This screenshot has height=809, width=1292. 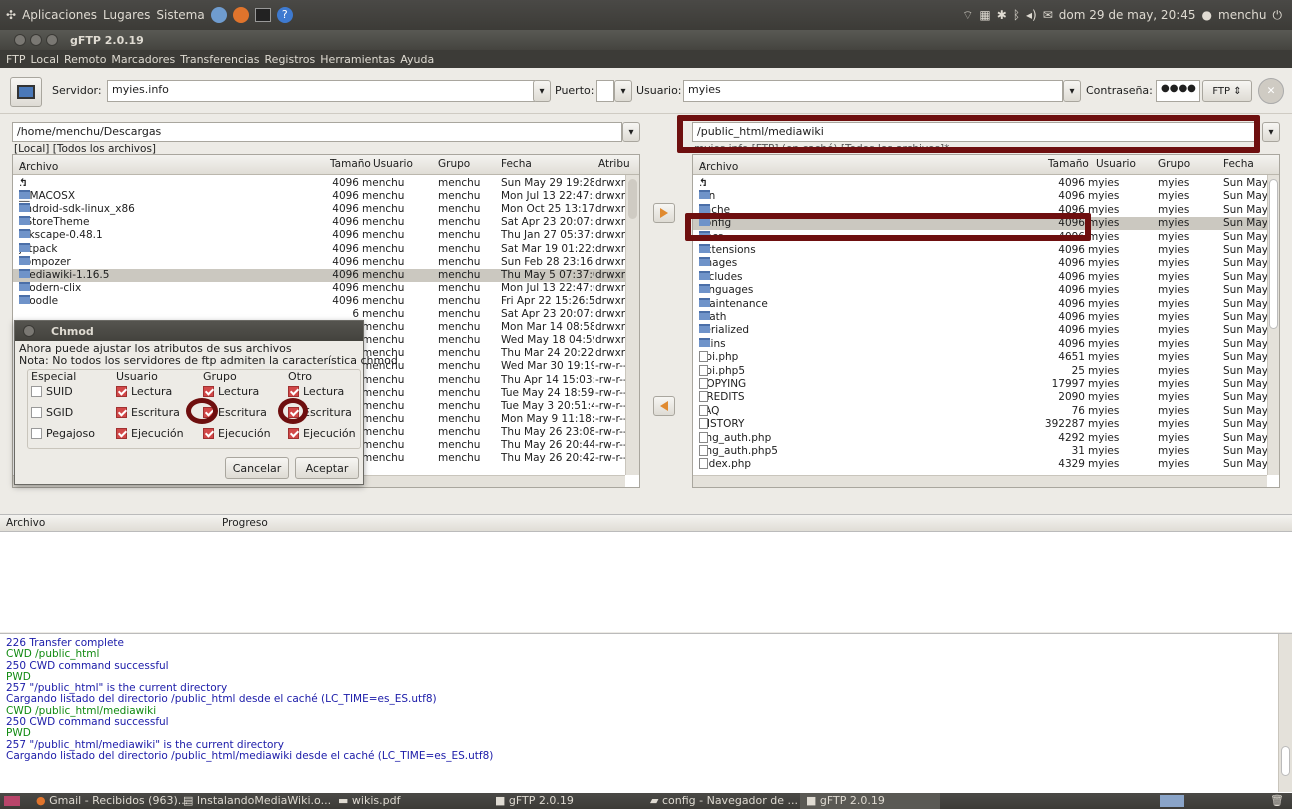 What do you see at coordinates (986, 330) in the screenshot?
I see `table-row: serialized 4096 myies myies Sun May` at bounding box center [986, 330].